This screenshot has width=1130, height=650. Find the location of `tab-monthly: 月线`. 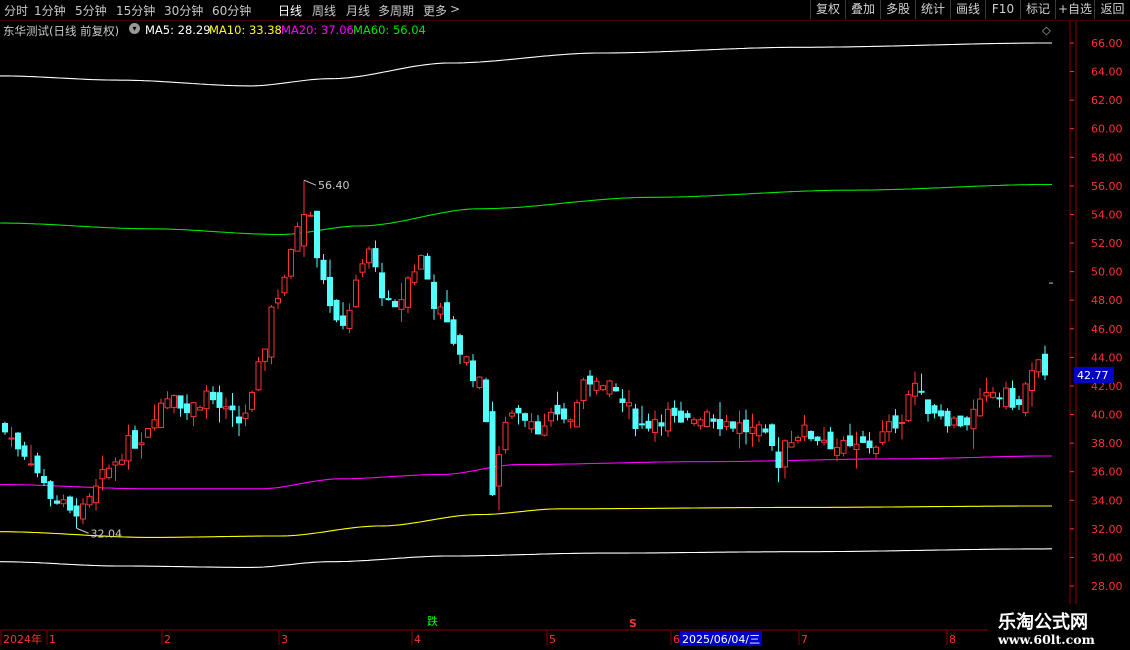

tab-monthly: 月线 is located at coordinates (358, 10).